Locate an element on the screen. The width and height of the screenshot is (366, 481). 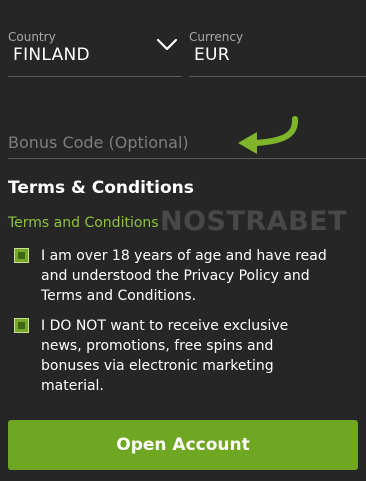
curved-arrow-icon is located at coordinates (268, 135).